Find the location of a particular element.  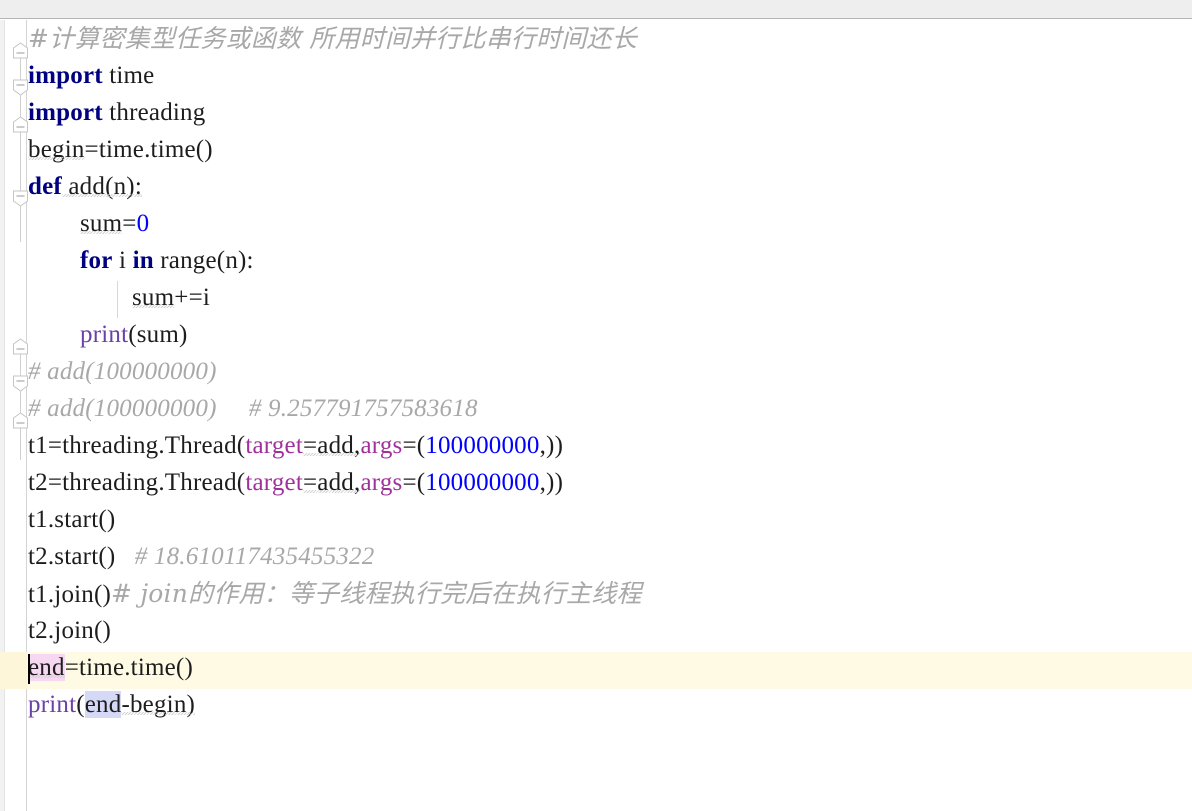

code-line-5: def add(n): is located at coordinates (85, 186).